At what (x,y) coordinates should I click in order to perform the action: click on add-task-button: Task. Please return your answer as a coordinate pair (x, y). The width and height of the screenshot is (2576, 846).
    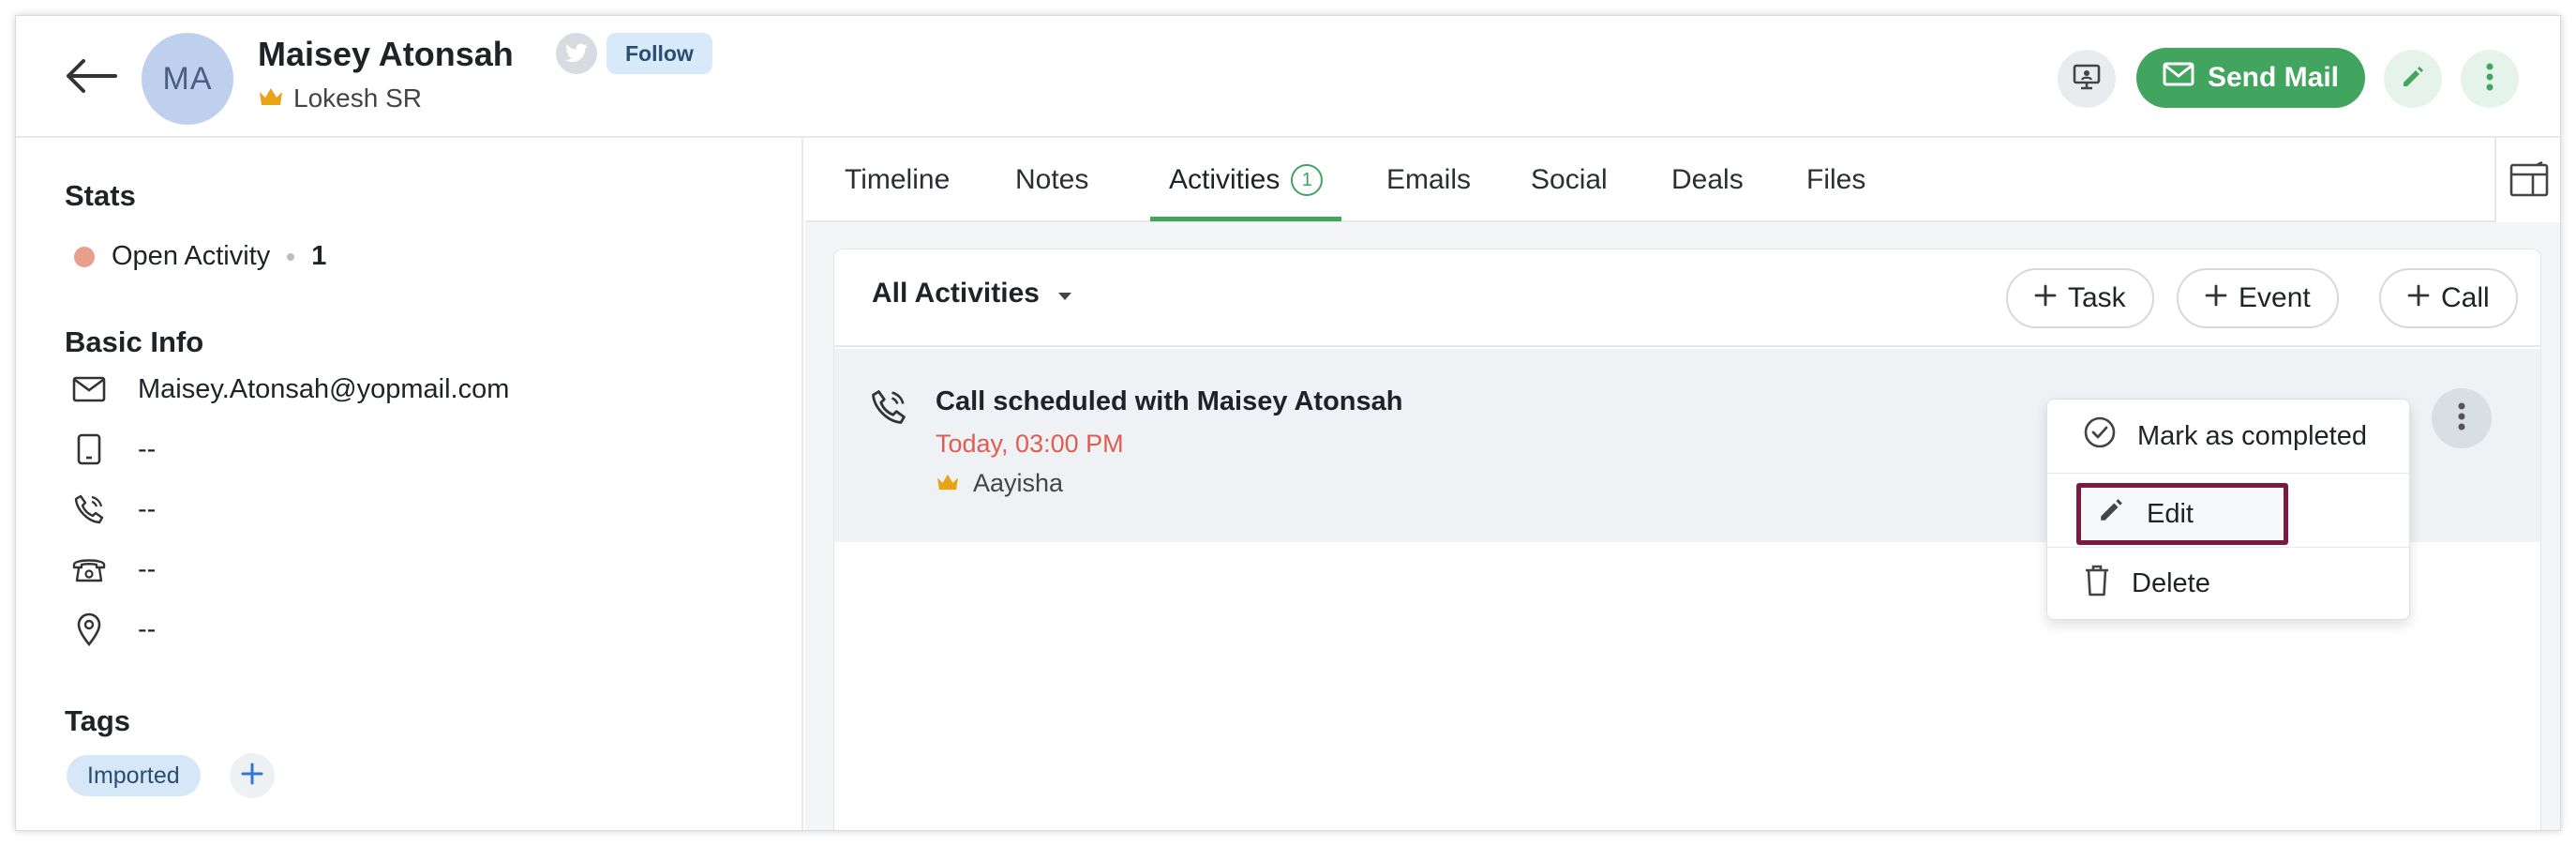
    Looking at the image, I should click on (2080, 298).